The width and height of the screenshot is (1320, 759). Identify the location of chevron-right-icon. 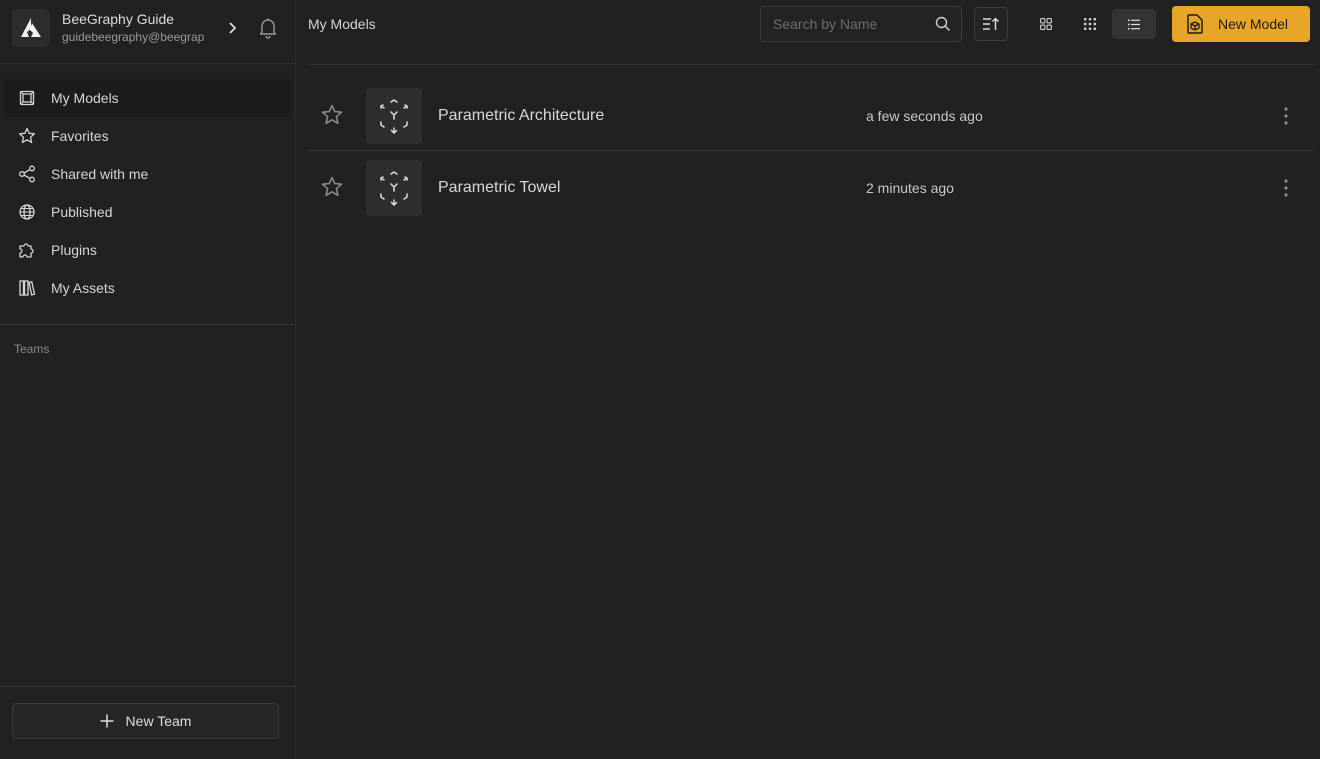
(232, 28).